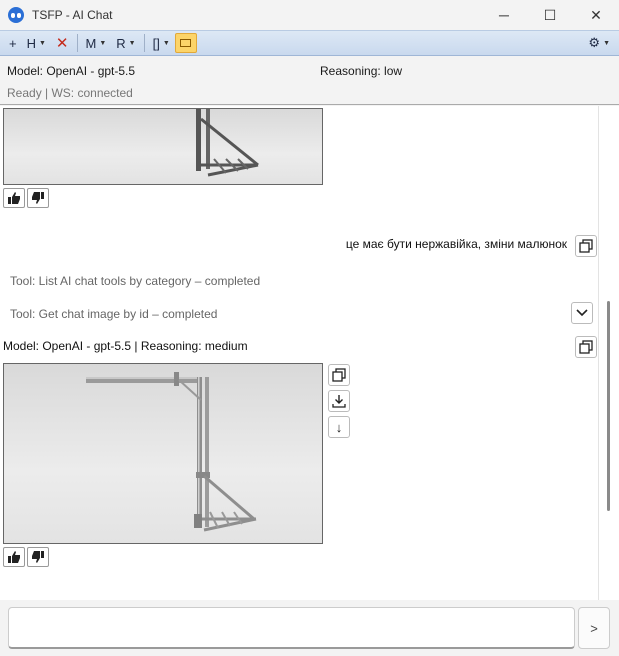 Image resolution: width=619 pixels, height=656 pixels. I want to click on h-dropdown-button: H ▼, so click(36, 43).